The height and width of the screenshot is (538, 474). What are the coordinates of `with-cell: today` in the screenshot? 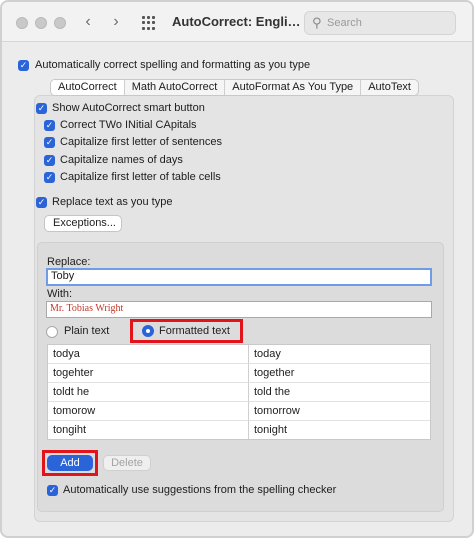 It's located at (339, 354).